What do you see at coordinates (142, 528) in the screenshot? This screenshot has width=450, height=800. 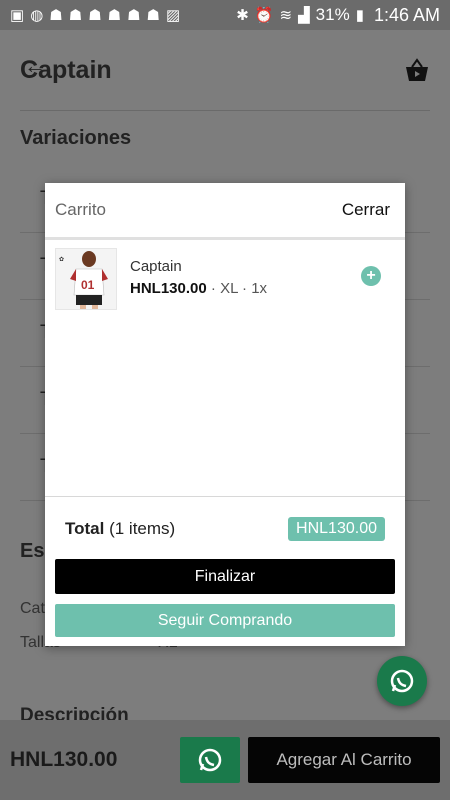 I see `total-items: (1 items)` at bounding box center [142, 528].